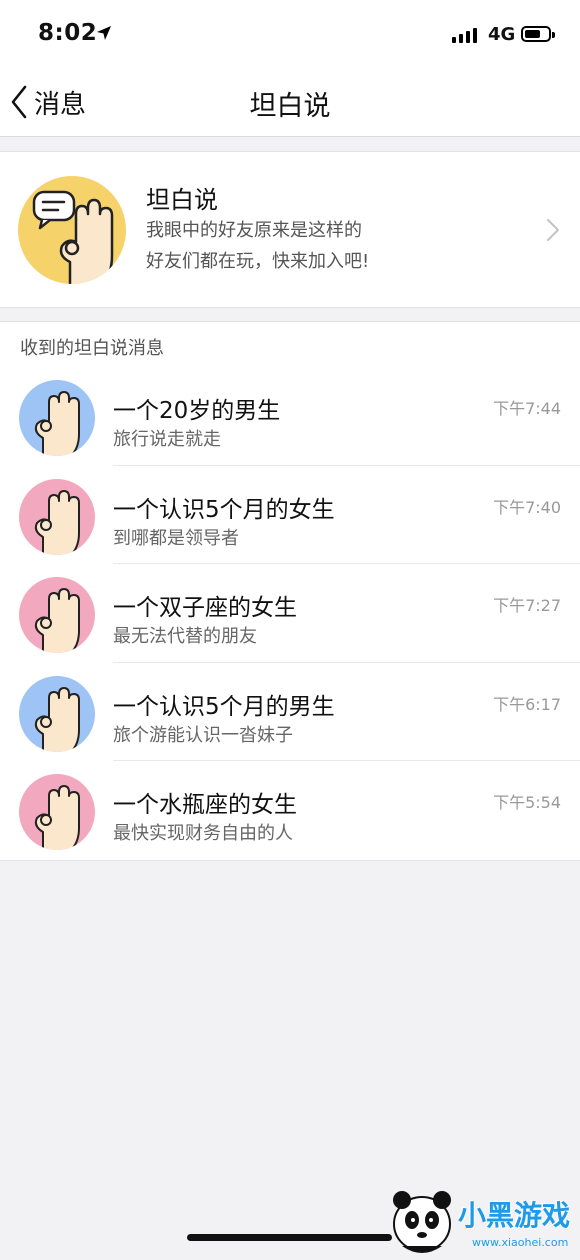 The height and width of the screenshot is (1260, 580). Describe the element at coordinates (258, 261) in the screenshot. I see `promo-description-2: 好友们都在玩，快来加入吧!` at that location.